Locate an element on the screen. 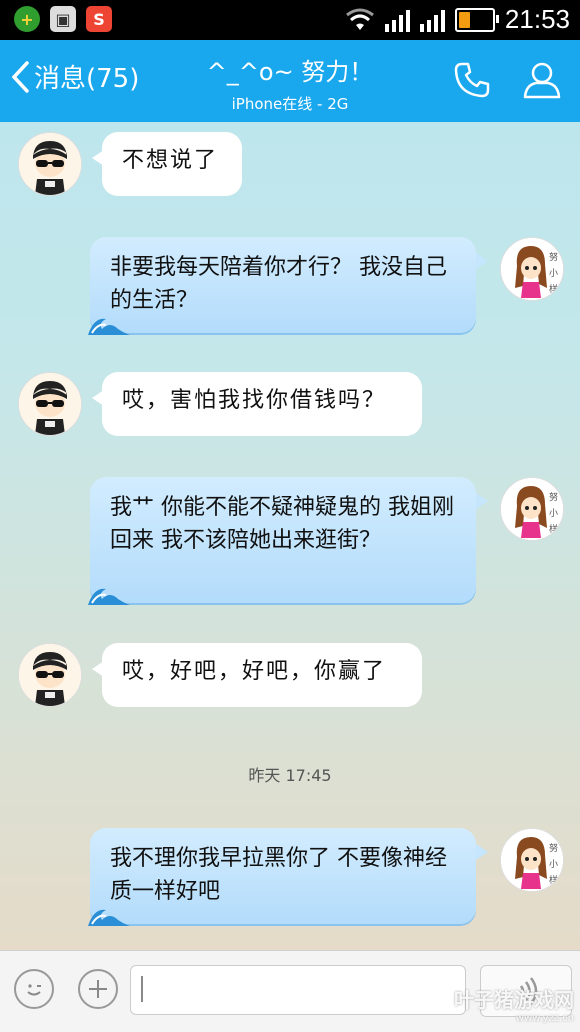 This screenshot has width=580, height=1032. message-input is located at coordinates (298, 990).